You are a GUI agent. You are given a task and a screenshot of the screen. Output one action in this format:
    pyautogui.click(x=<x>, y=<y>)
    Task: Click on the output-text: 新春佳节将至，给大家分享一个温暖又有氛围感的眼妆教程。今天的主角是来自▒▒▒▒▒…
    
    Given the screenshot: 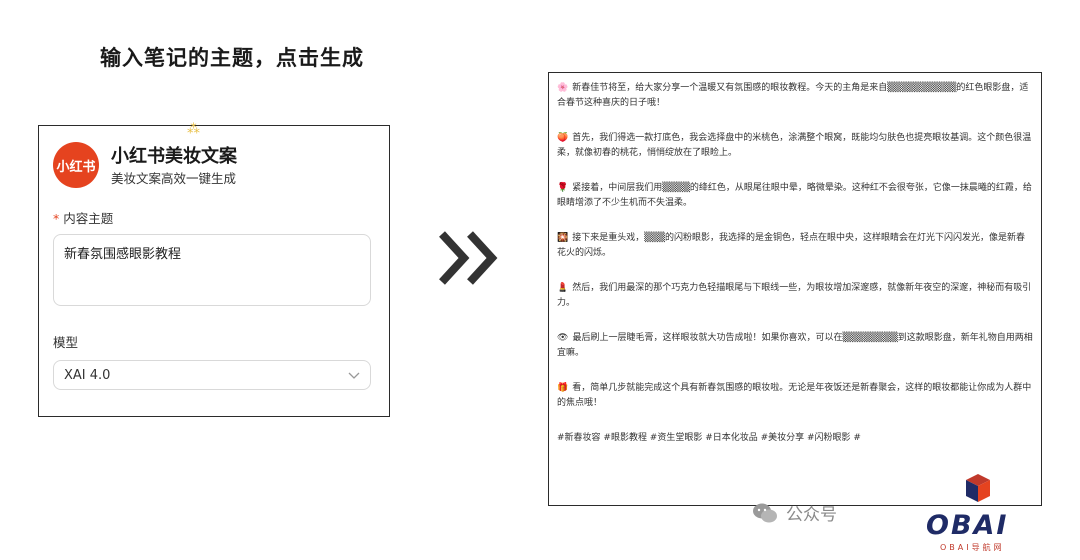 What is the action you would take?
    pyautogui.click(x=793, y=95)
    